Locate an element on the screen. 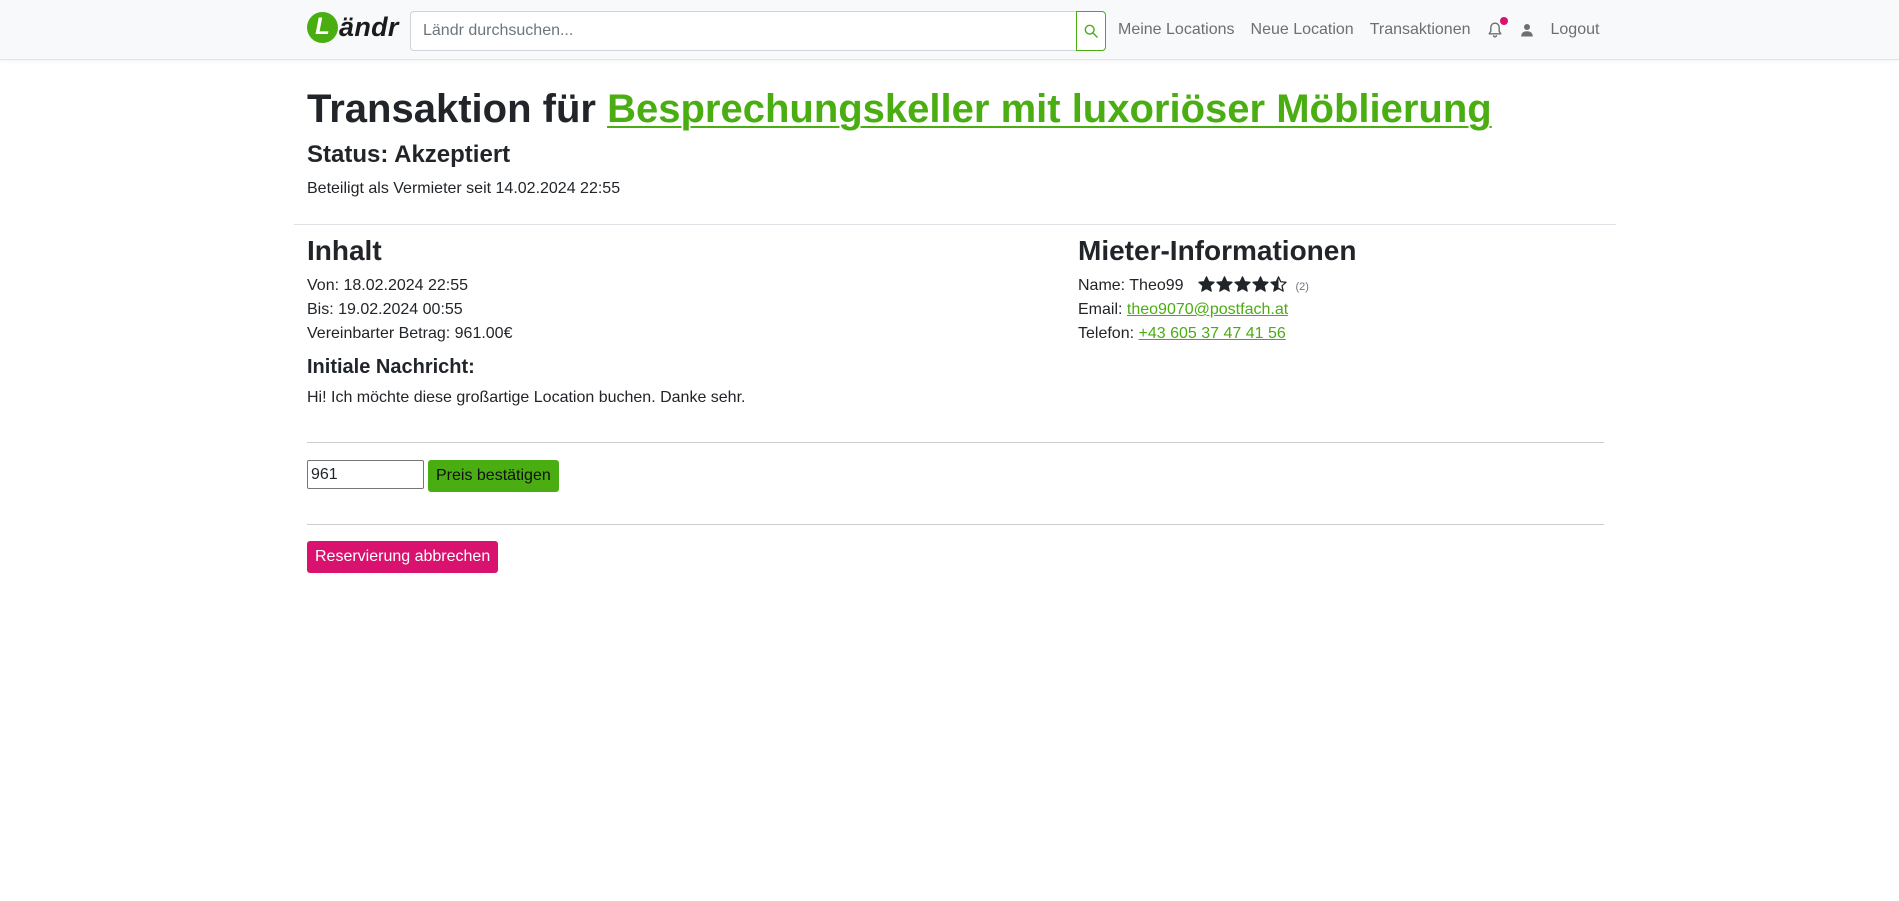  tenant-rating is located at coordinates (1243, 284).